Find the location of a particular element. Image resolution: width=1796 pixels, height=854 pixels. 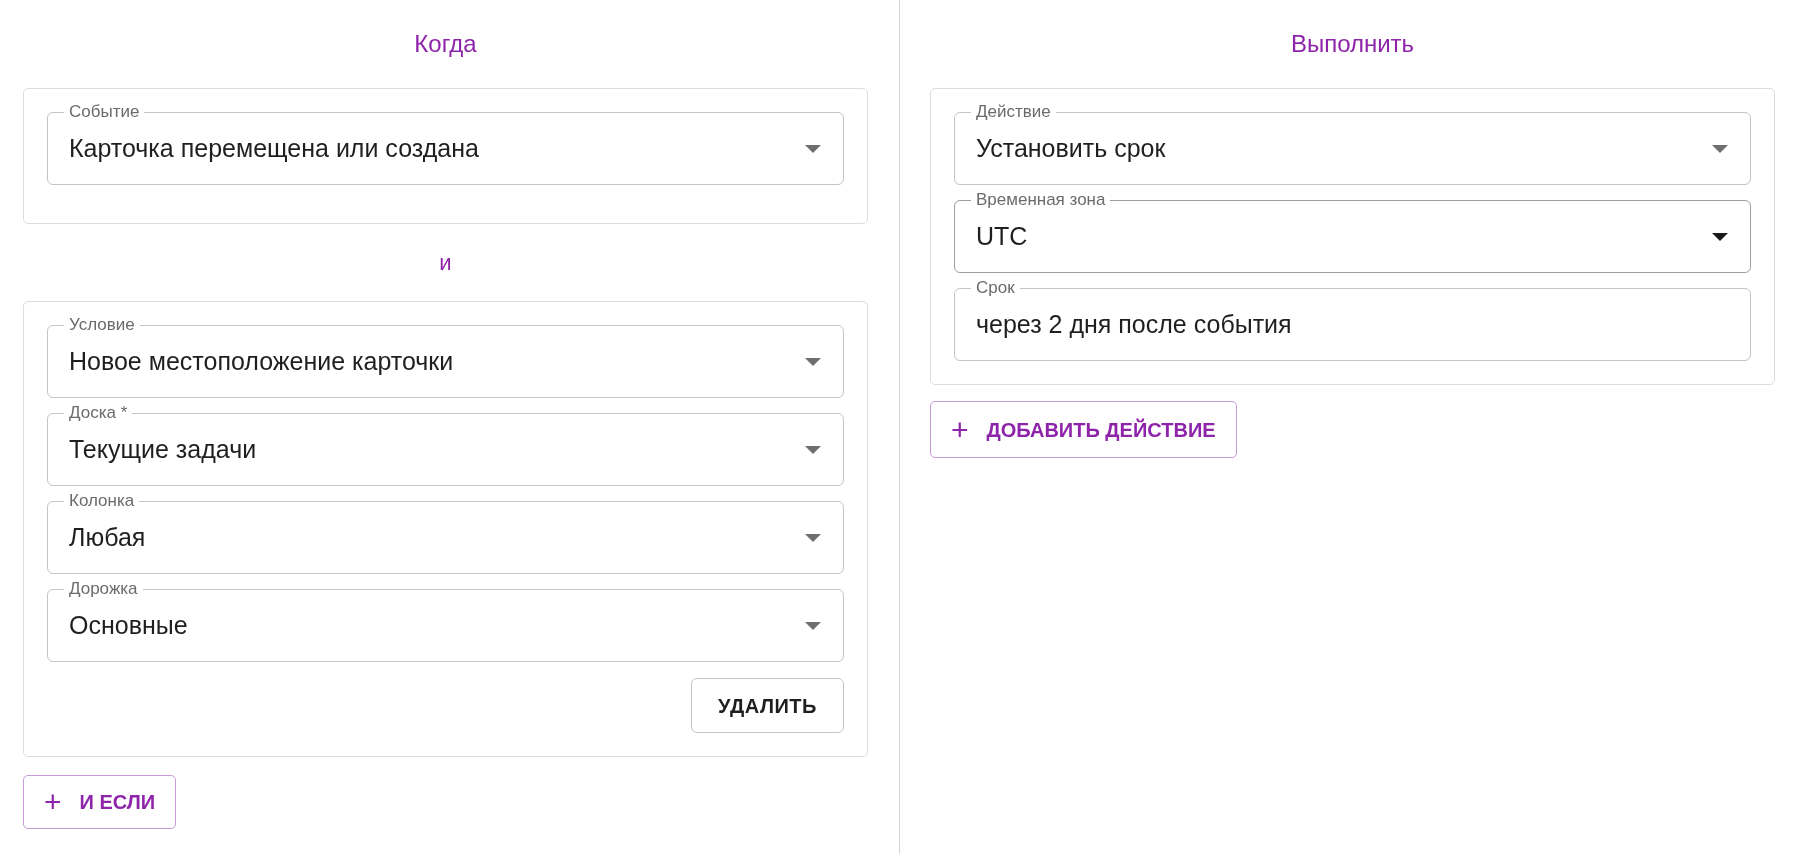

section-heading: Когда is located at coordinates (445, 44).